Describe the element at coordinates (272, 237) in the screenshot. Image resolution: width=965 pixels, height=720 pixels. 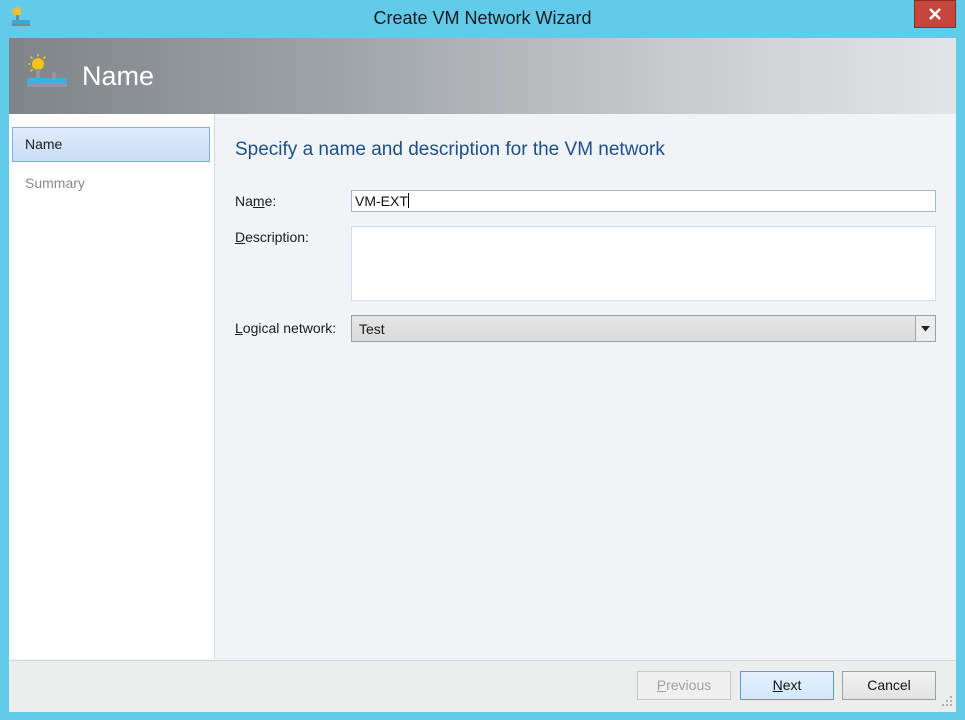
I see `description-label: Description:` at that location.